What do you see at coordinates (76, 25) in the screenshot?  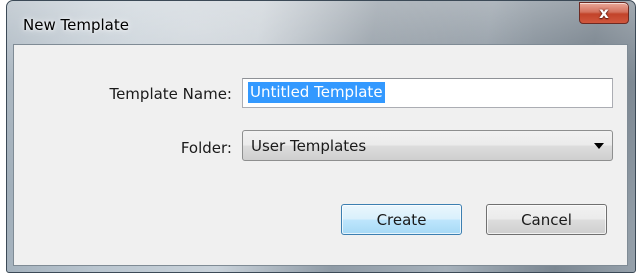 I see `window-title: New Template` at bounding box center [76, 25].